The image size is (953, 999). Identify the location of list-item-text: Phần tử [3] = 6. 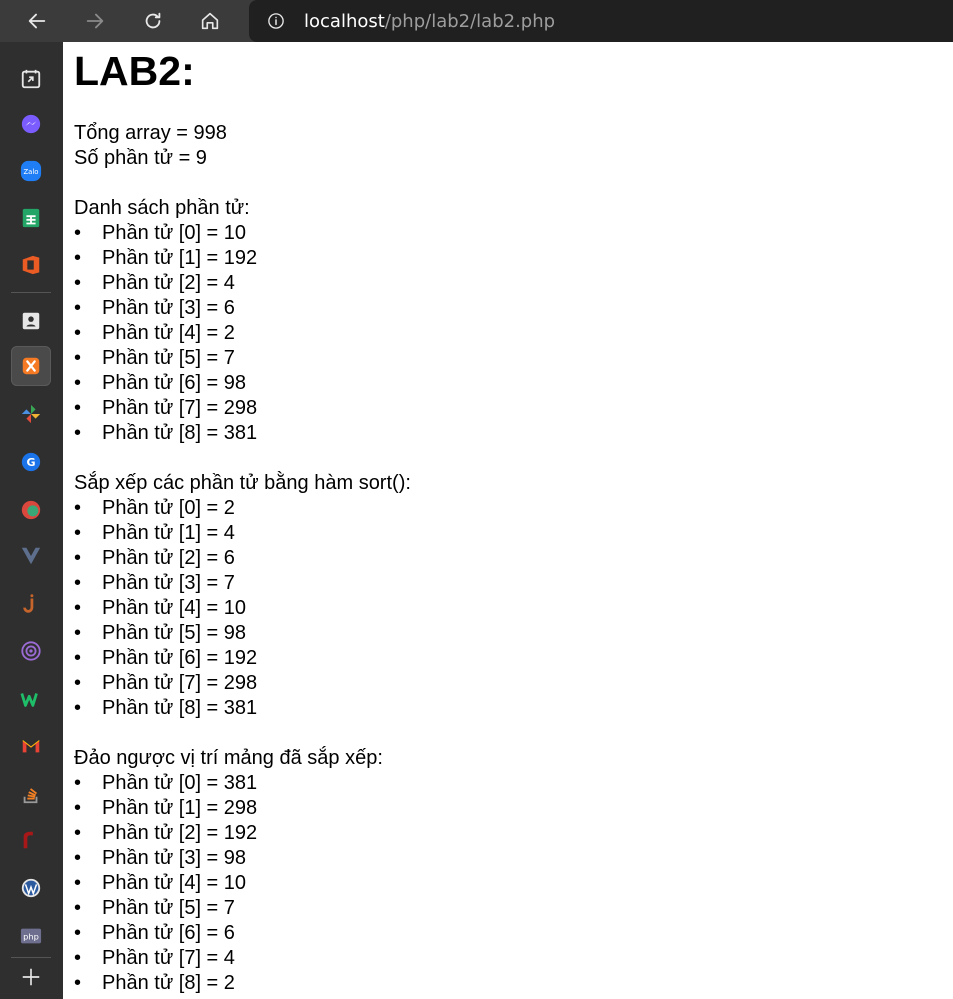
(168, 308).